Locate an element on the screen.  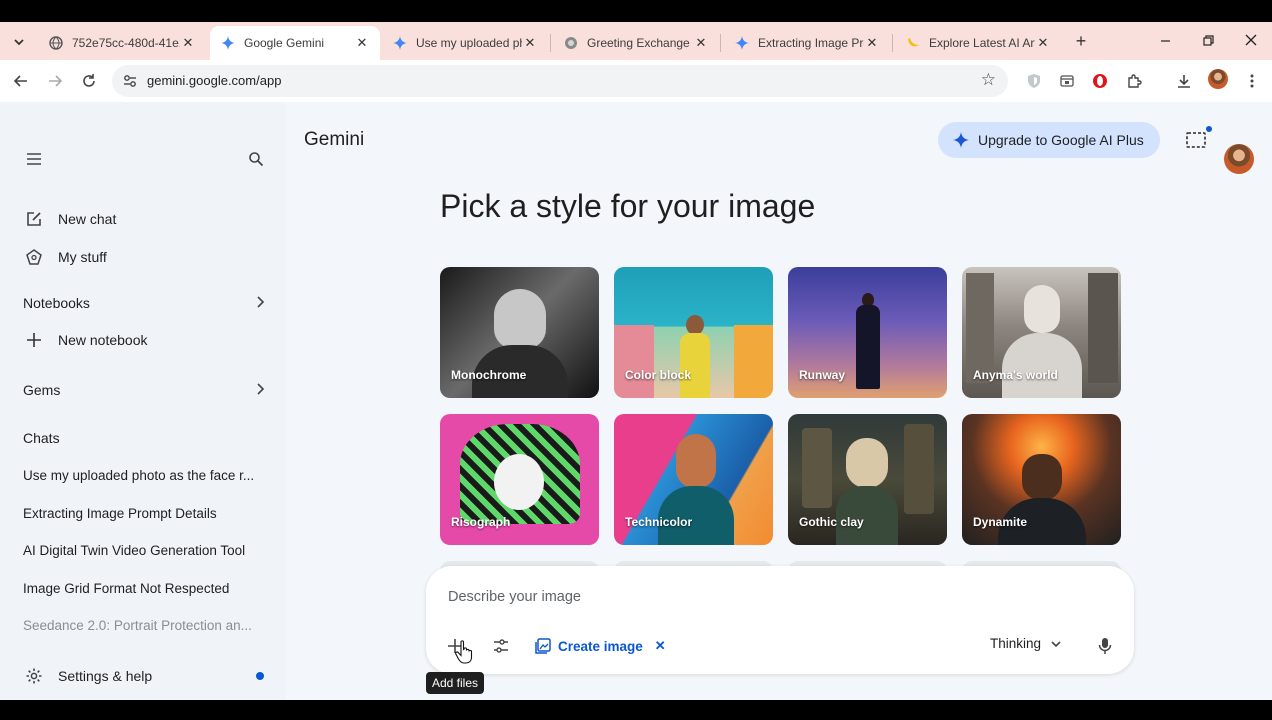
color-wall is located at coordinates (753, 361).